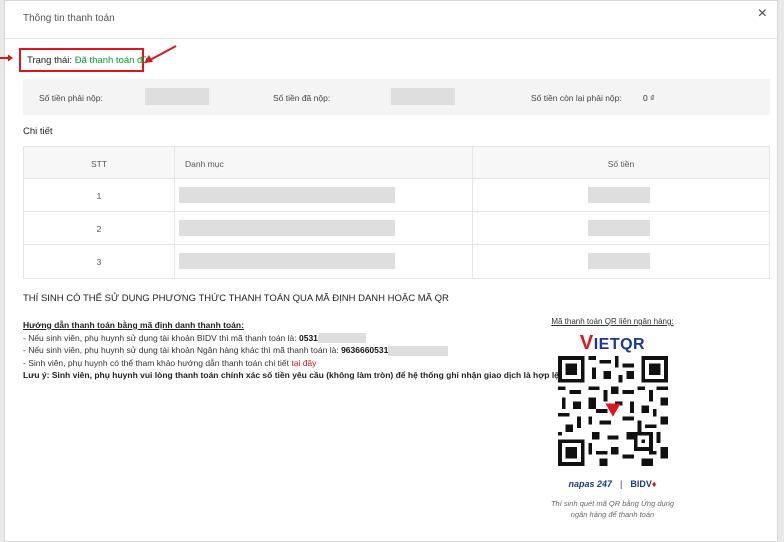 Image resolution: width=784 pixels, height=542 pixels. I want to click on row-stt: 2, so click(99, 229).